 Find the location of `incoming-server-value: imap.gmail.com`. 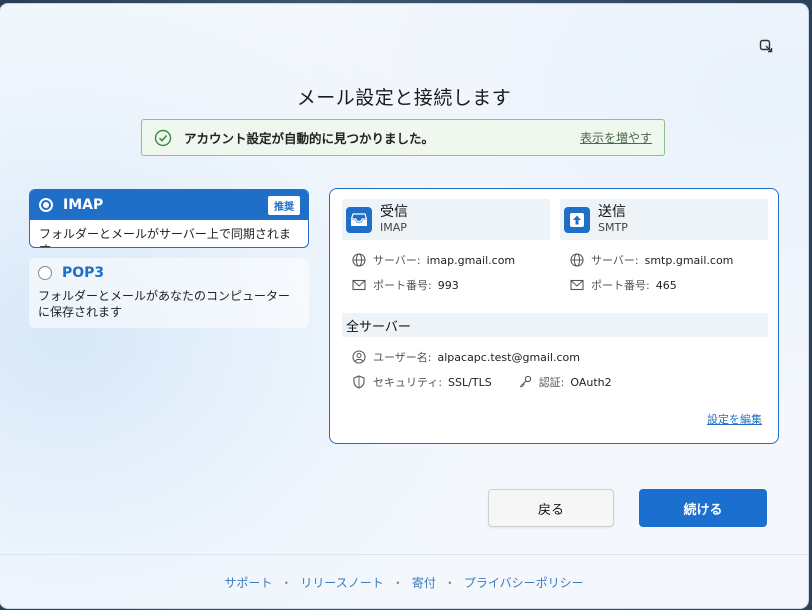

incoming-server-value: imap.gmail.com is located at coordinates (471, 260).